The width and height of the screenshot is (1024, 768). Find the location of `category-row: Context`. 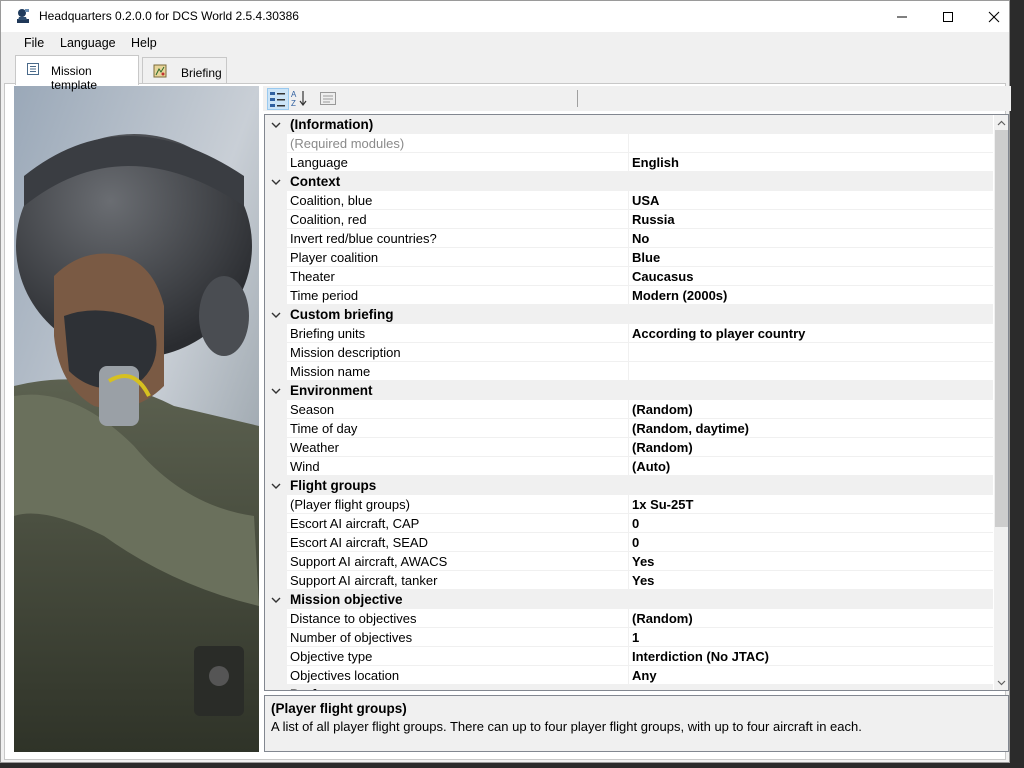

category-row: Context is located at coordinates (629, 181).